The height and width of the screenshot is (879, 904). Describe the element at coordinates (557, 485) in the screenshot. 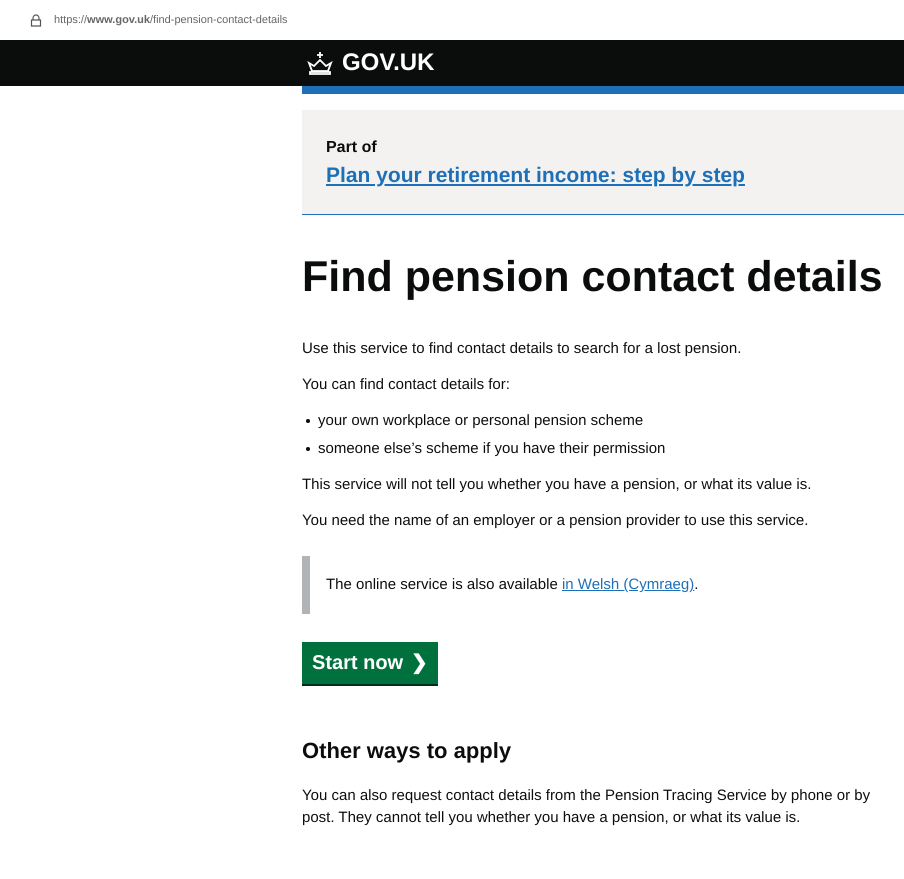

I see `body-text: This service will not tell you whether you have a pension, or what its value is.` at that location.